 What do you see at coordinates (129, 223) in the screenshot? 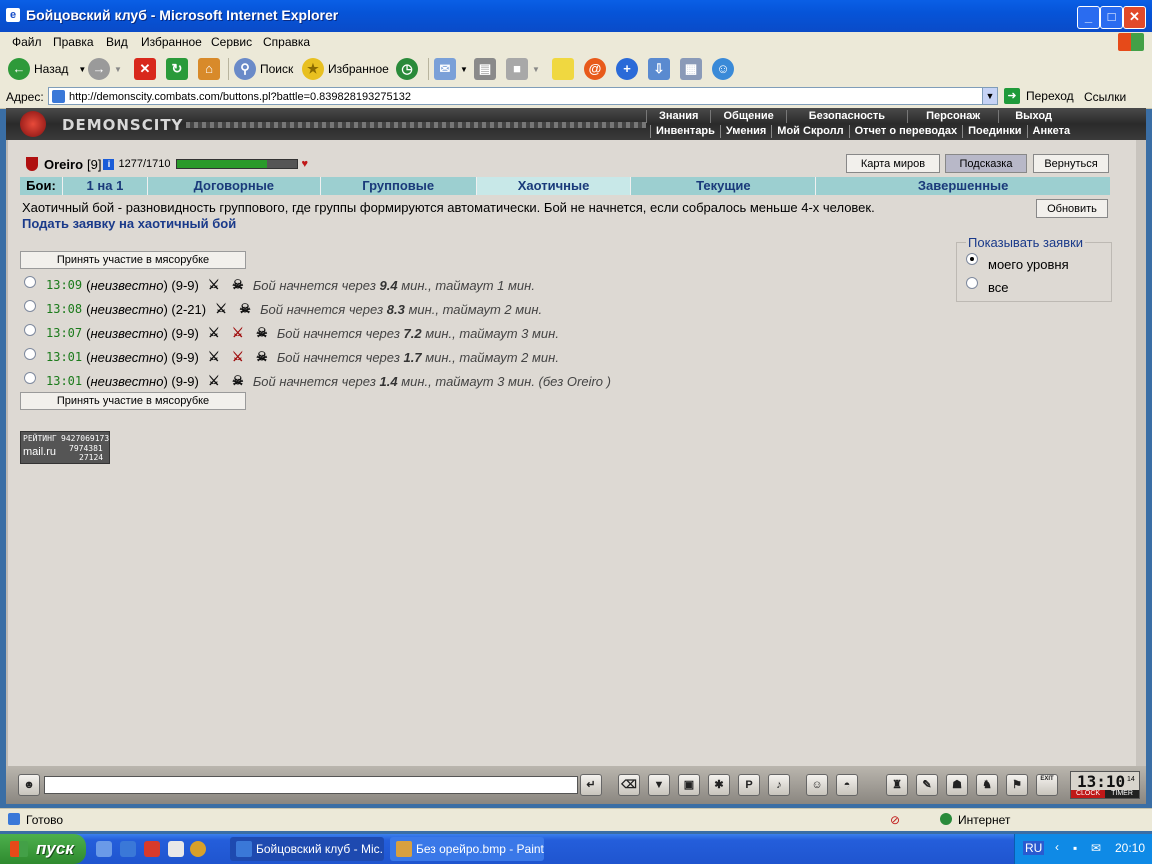
I see `submit-request-link: Подать заявку на хаотичный бой` at bounding box center [129, 223].